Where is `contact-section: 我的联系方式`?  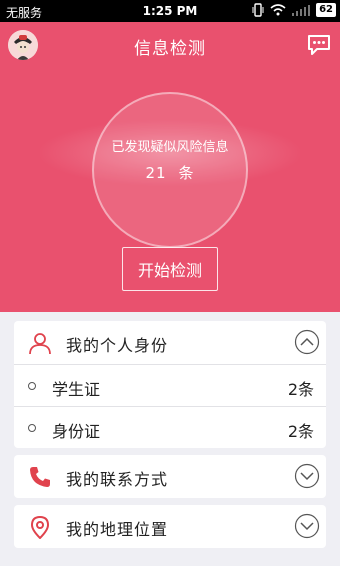
contact-section: 我的联系方式 is located at coordinates (170, 476).